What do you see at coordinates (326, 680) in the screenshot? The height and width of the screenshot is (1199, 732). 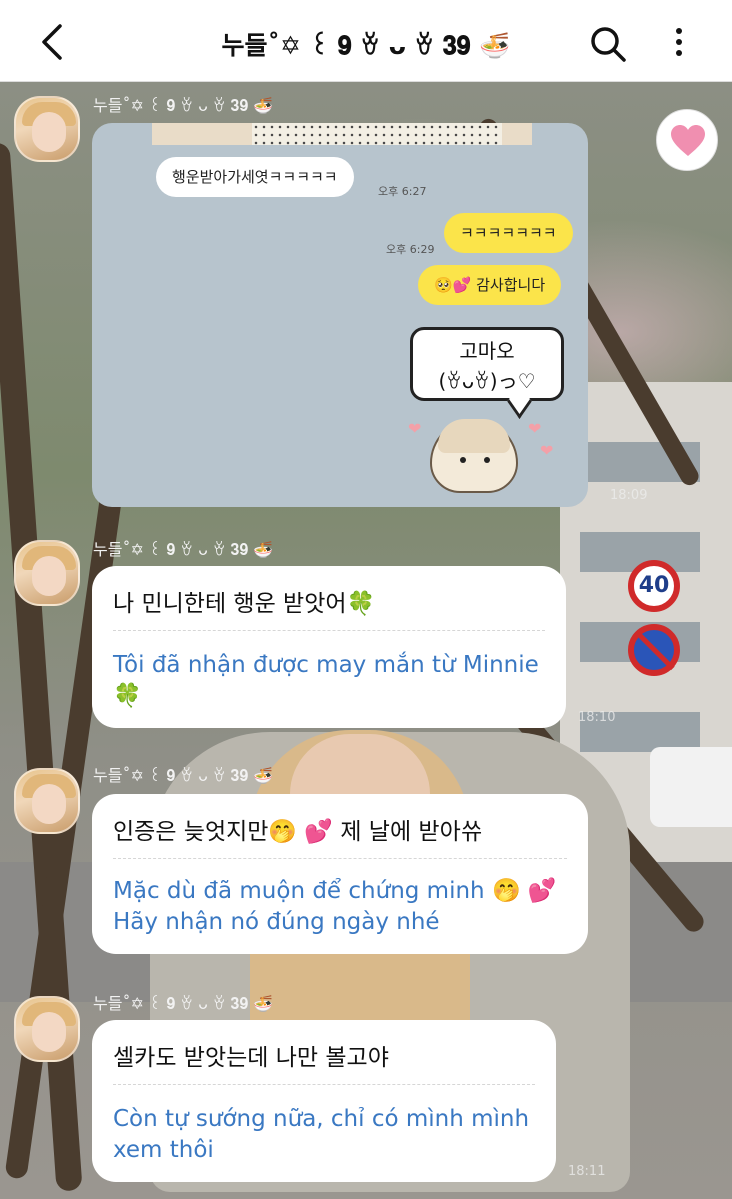 I see `message-translation-text: Tôi đã nhận được may mắn từ Minnie 🍀` at bounding box center [326, 680].